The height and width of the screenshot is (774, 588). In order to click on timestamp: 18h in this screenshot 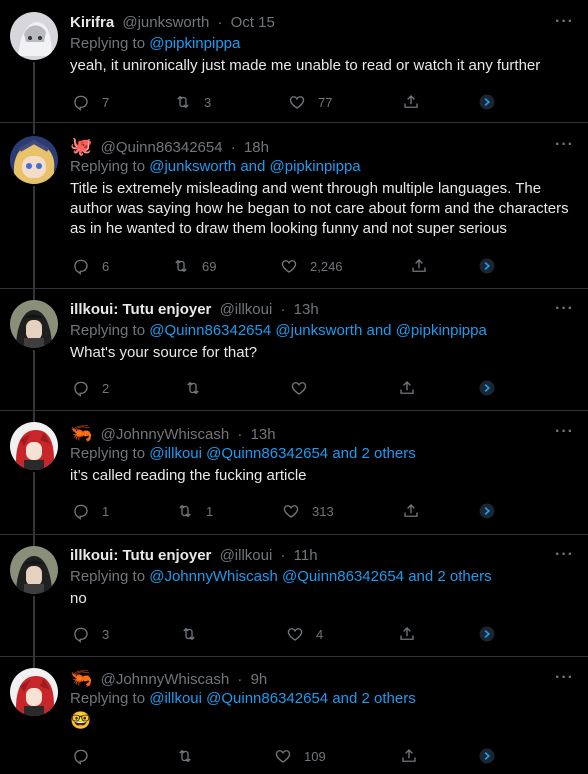, I will do `click(256, 147)`.